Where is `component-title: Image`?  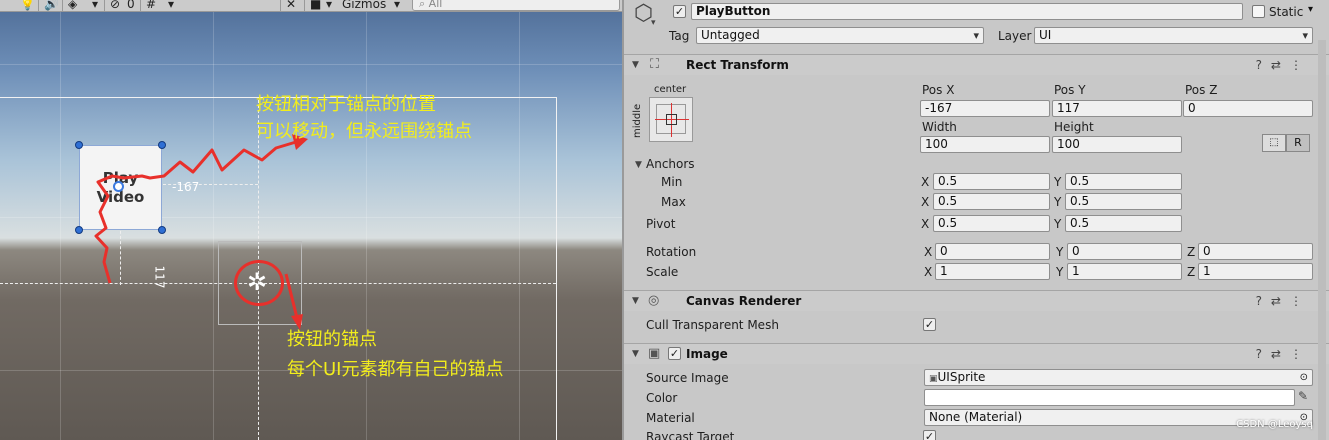 component-title: Image is located at coordinates (707, 354).